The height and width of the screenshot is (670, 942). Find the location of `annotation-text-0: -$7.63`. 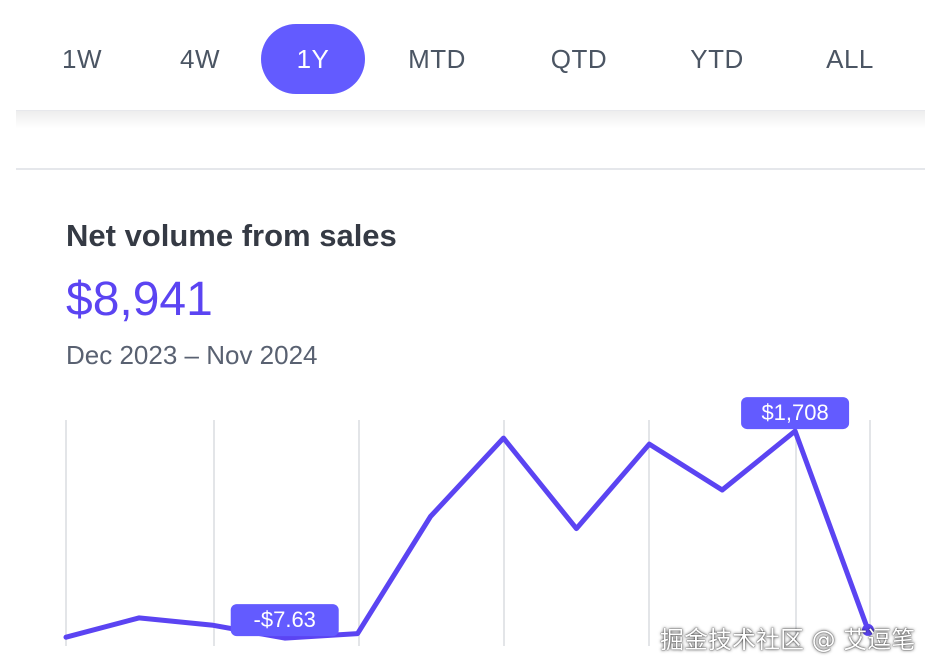

annotation-text-0: -$7.63 is located at coordinates (285, 619).